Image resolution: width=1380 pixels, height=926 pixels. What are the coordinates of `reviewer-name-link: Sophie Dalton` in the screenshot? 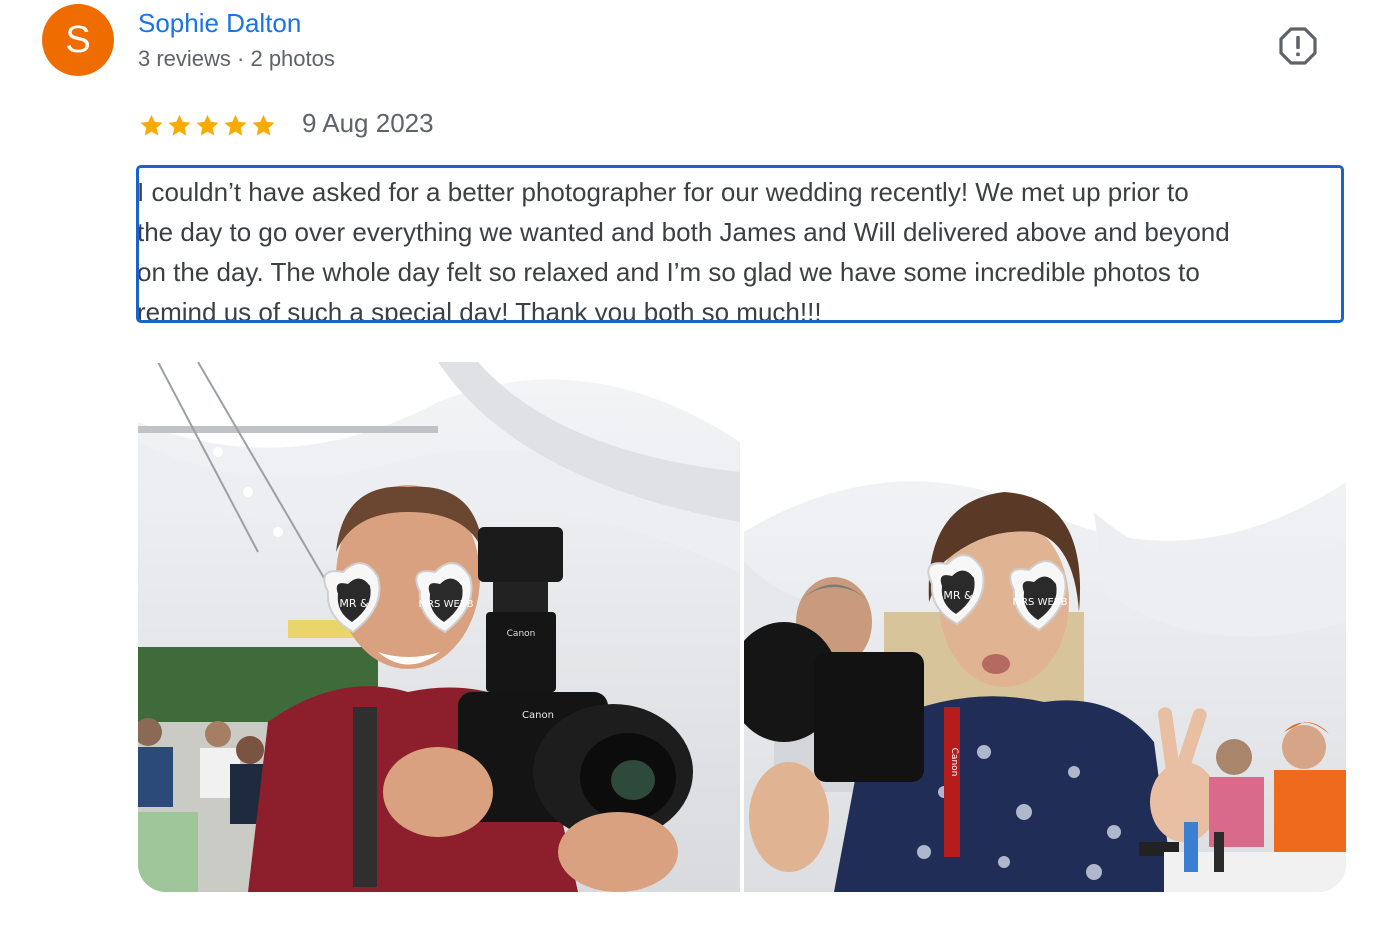 It's located at (219, 23).